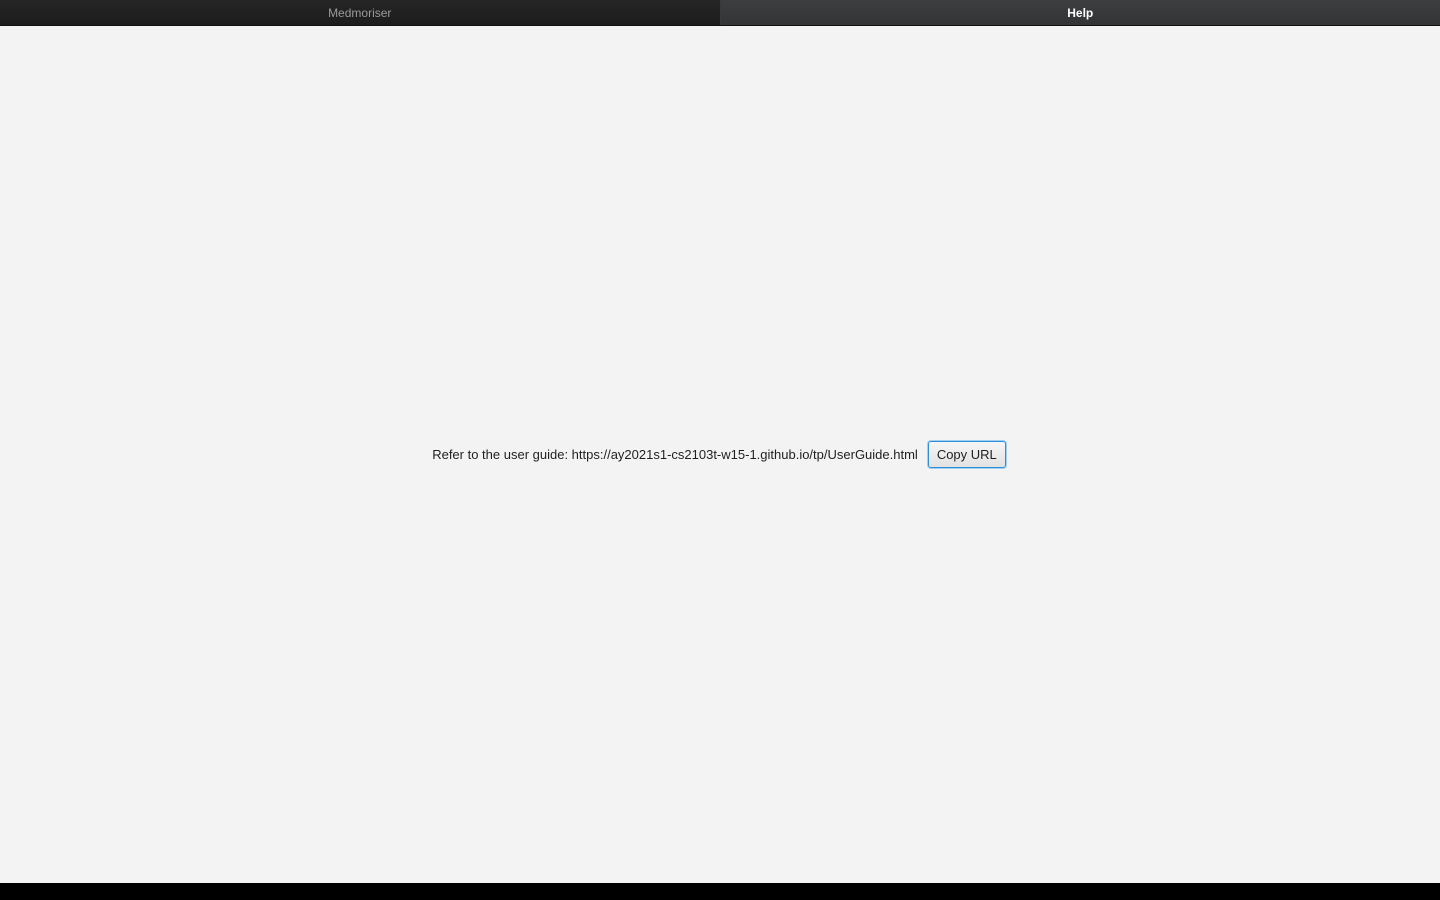 Image resolution: width=1440 pixels, height=900 pixels. I want to click on tab-medmoriser-label: Medmoriser, so click(360, 12).